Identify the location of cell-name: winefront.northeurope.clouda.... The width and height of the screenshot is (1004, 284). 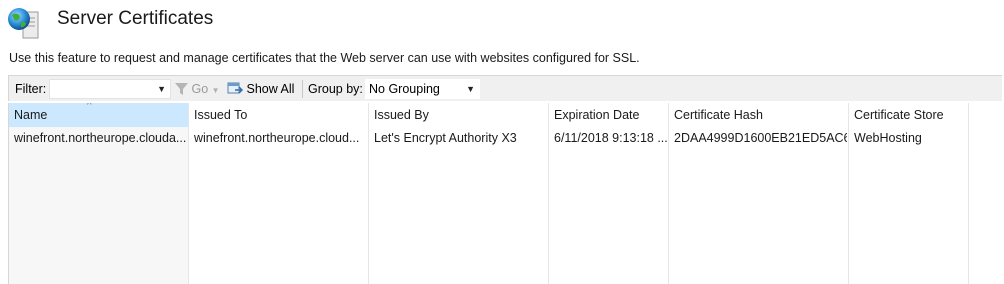
(100, 138).